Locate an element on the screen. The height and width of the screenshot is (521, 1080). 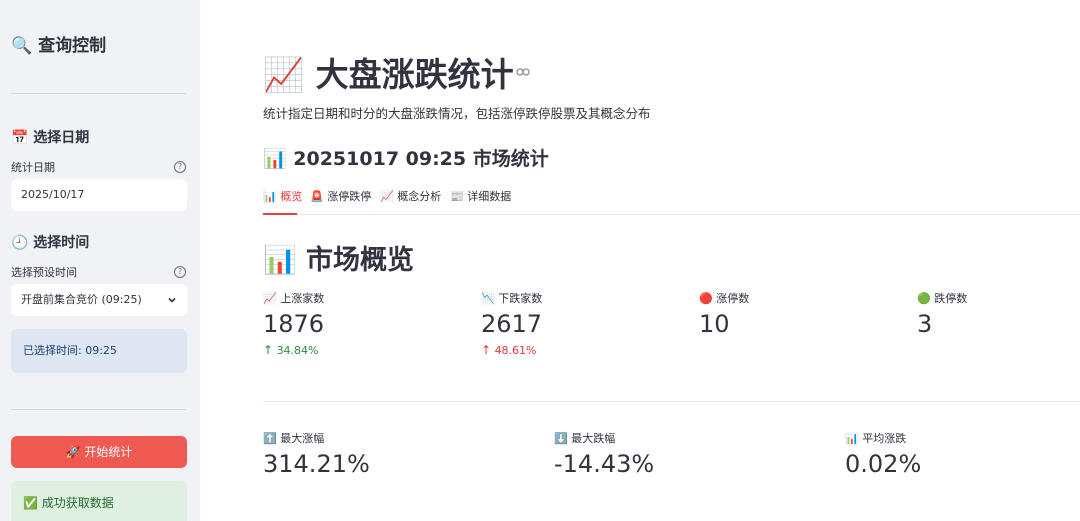
metric-max-loss: ⬇️ 最大跌幅 -14.43% is located at coordinates (604, 454).